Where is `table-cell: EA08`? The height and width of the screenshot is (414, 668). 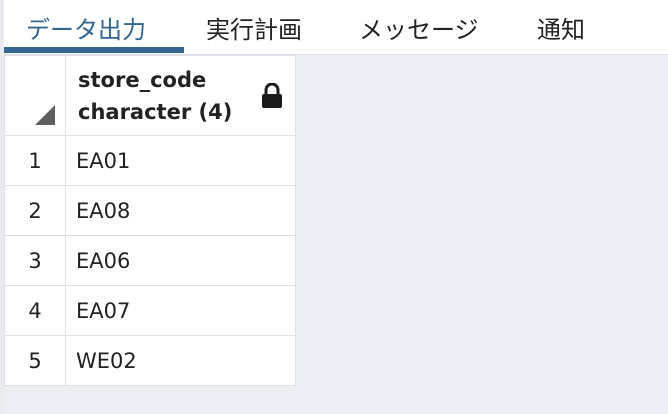 table-cell: EA08 is located at coordinates (180, 210).